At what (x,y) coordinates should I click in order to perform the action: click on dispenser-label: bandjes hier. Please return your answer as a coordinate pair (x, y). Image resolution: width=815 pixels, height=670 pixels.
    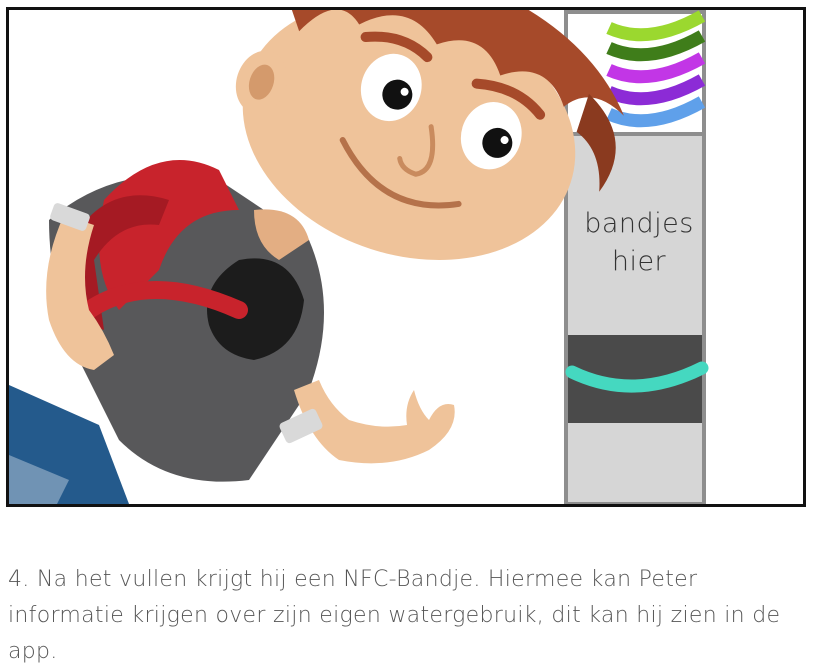
    Looking at the image, I should click on (639, 243).